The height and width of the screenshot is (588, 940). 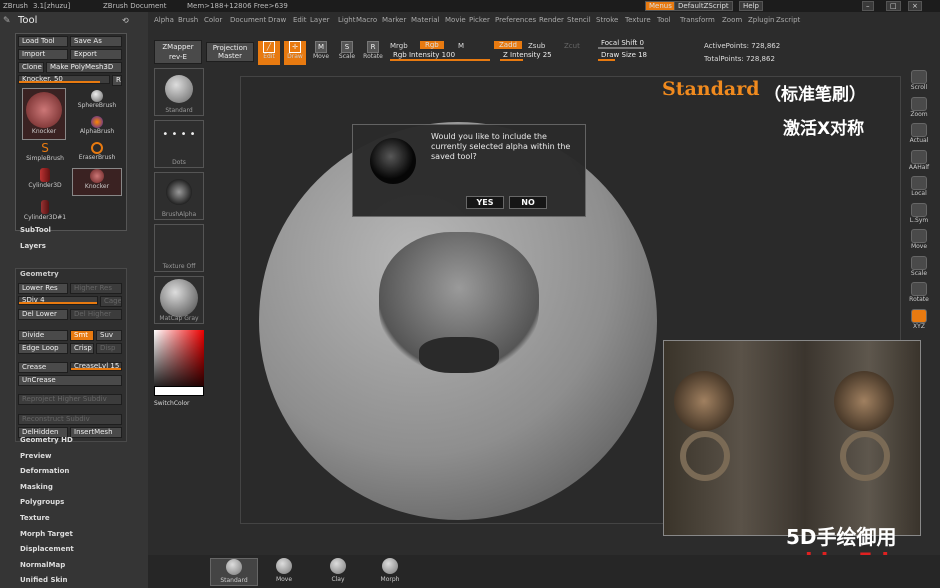 What do you see at coordinates (338, 572) in the screenshot?
I see `bottom-clay-brush: Clay` at bounding box center [338, 572].